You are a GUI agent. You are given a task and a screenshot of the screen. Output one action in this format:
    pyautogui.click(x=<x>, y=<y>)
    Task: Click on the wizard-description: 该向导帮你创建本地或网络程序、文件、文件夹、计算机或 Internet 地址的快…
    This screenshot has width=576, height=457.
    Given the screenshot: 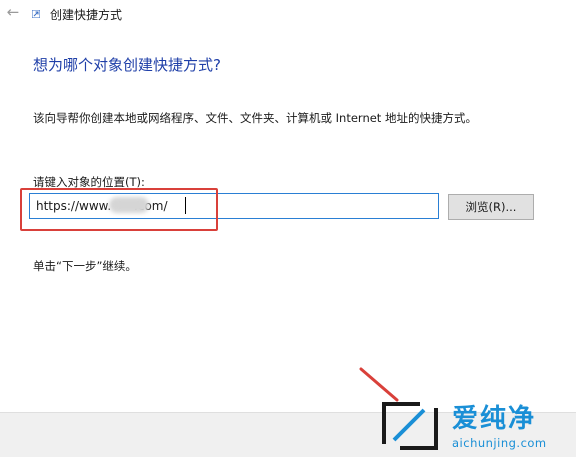 What is the action you would take?
    pyautogui.click(x=255, y=118)
    